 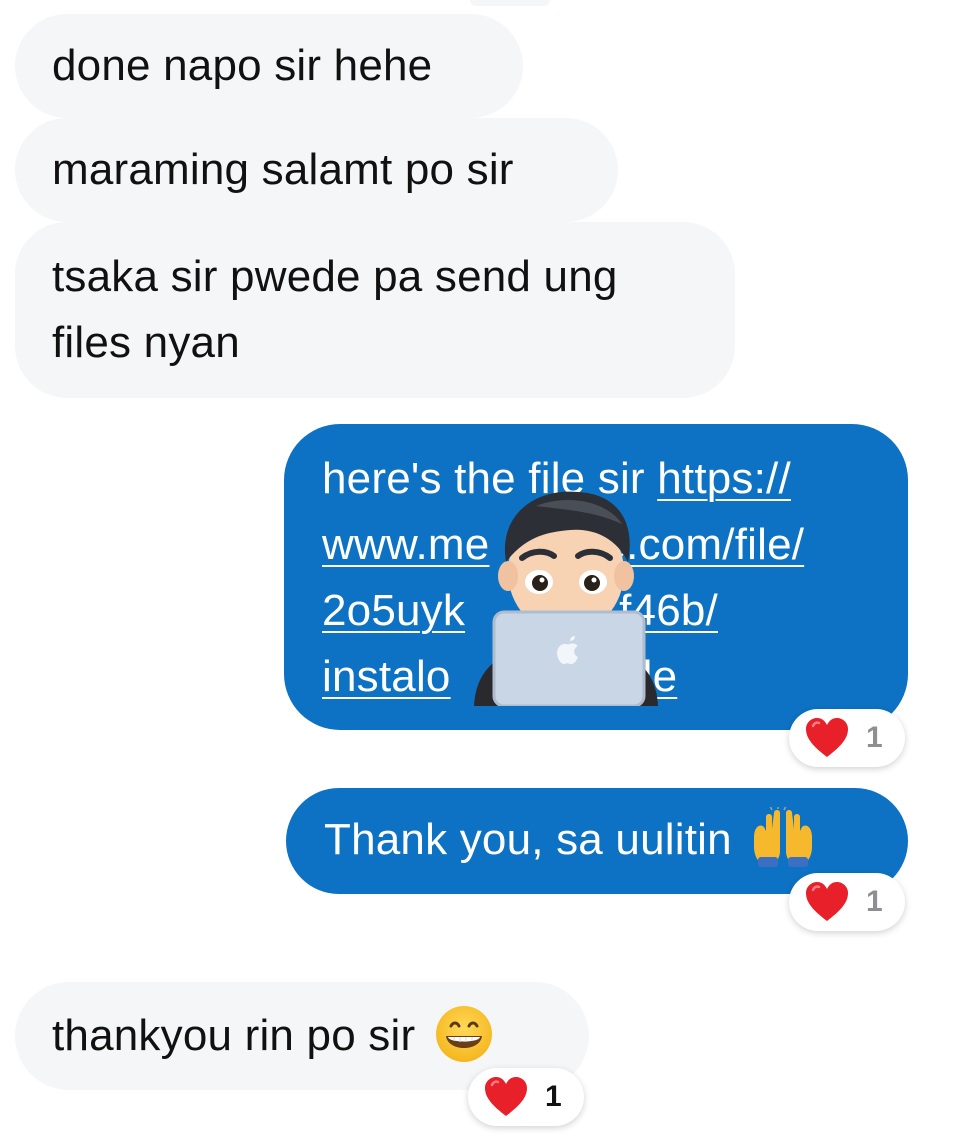 I want to click on file-link: instalo, so click(x=386, y=676).